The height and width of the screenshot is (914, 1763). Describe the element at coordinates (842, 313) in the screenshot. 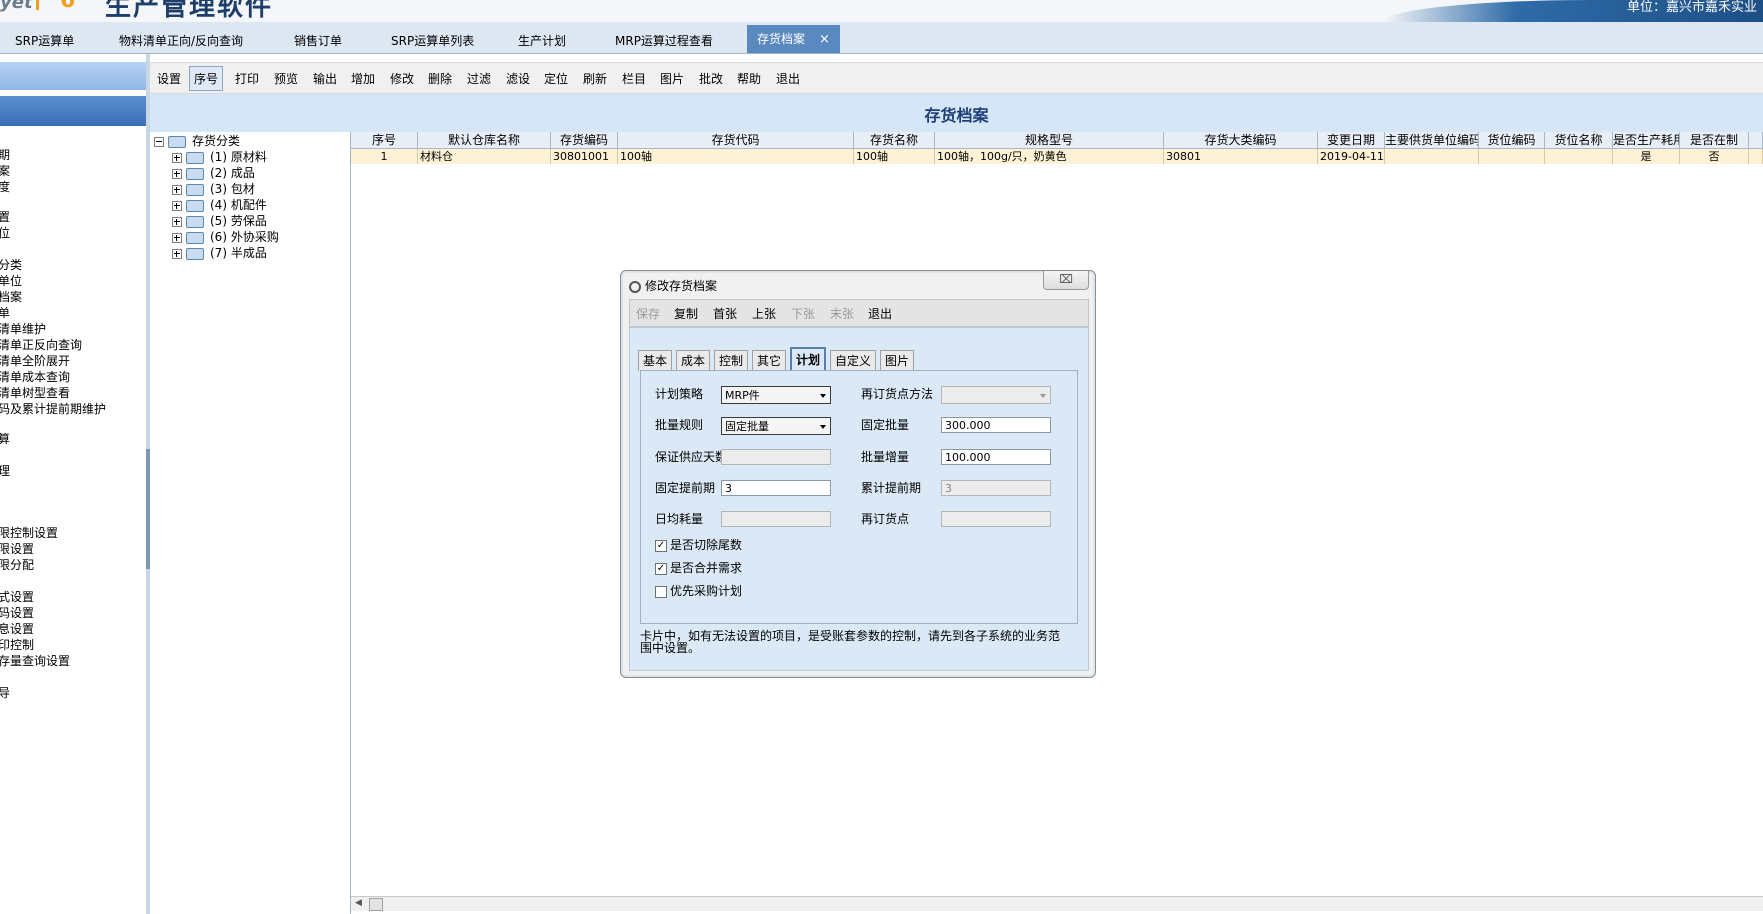

I see `last-record-button: 末张` at that location.